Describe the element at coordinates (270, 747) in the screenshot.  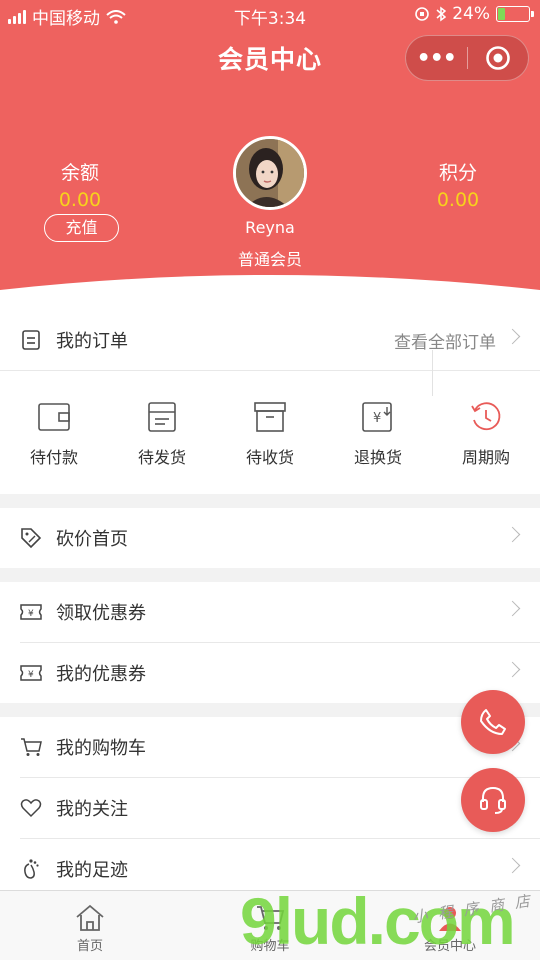
I see `my-cart-row: 我的购物车` at that location.